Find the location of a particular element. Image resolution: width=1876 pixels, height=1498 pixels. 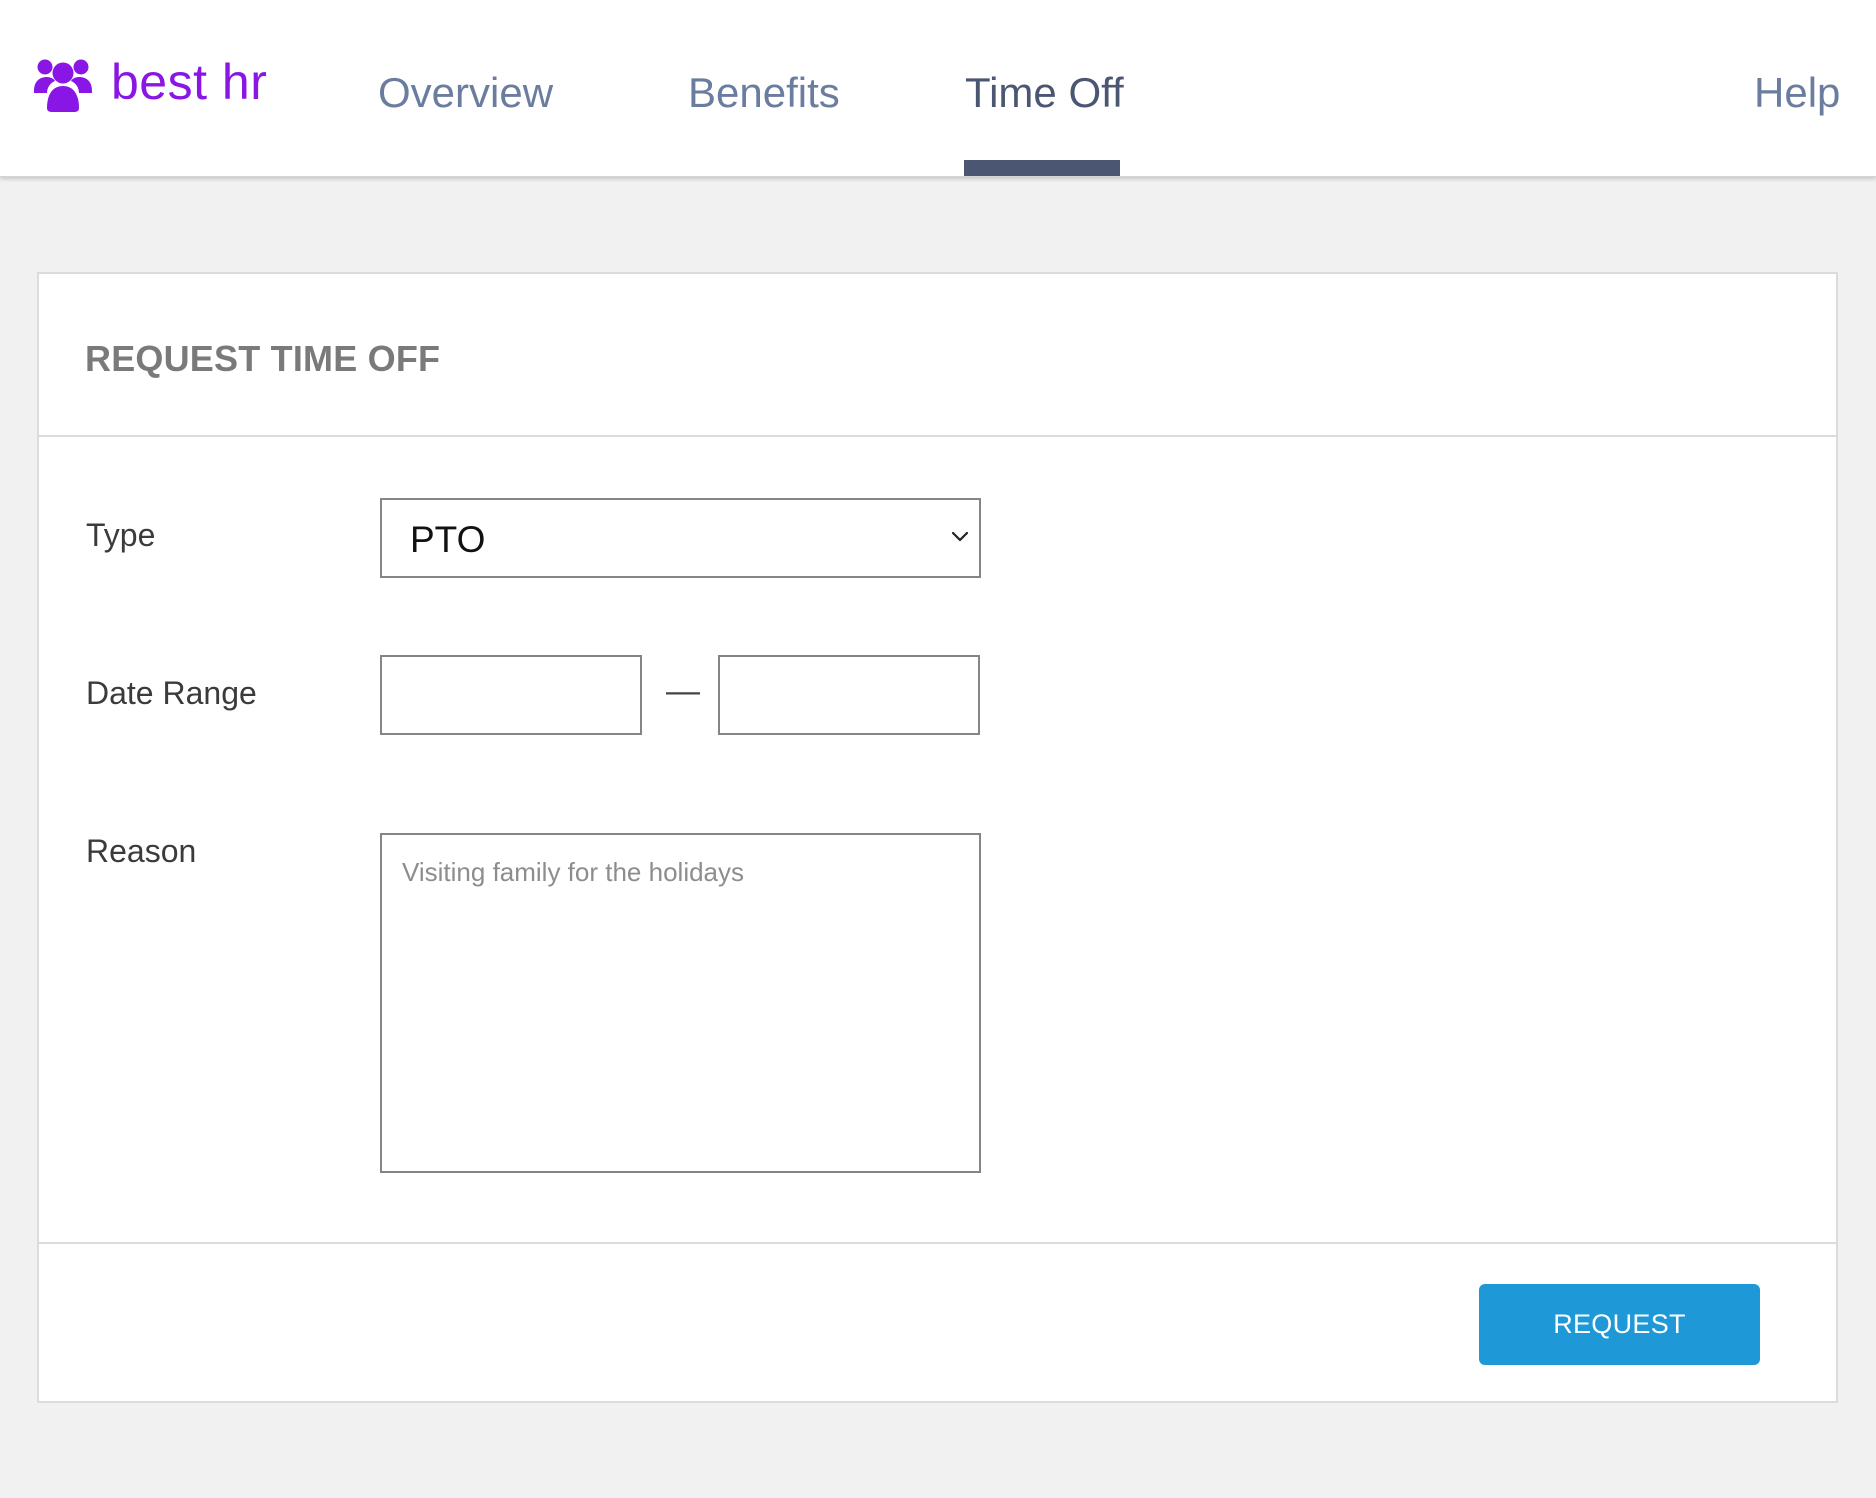

start-date-input is located at coordinates (511, 695).